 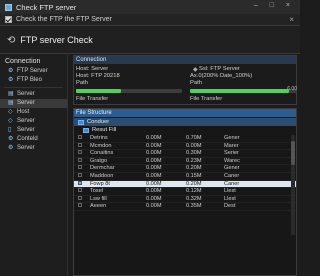 I want to click on file-transfer: 0.32M, so click(x=194, y=198).